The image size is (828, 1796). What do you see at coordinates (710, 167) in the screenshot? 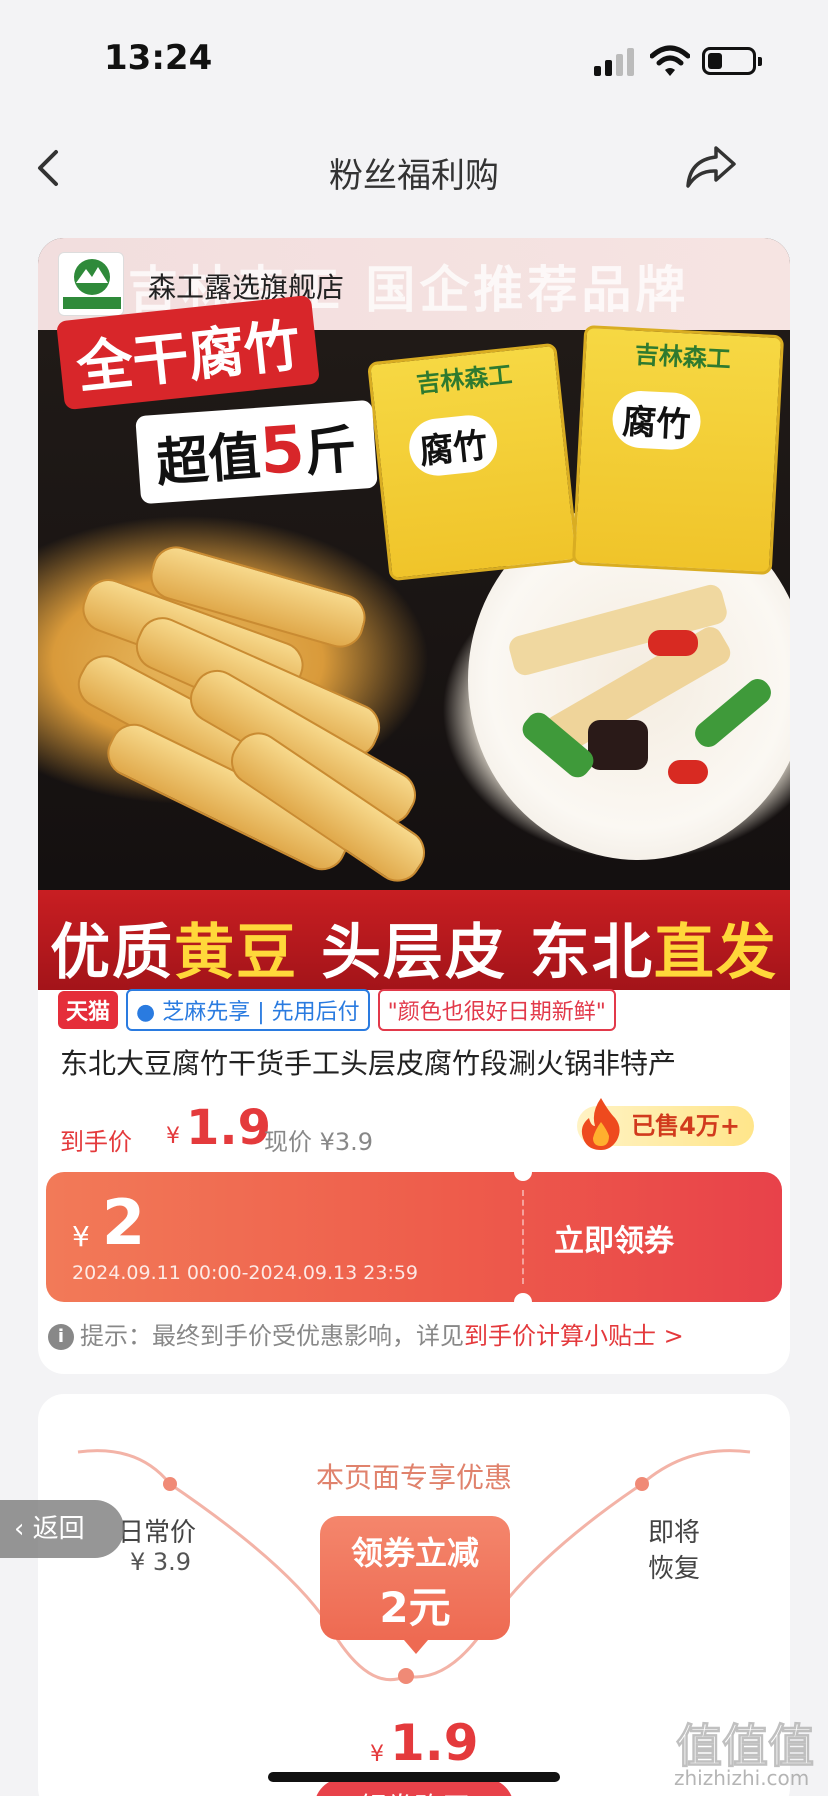
I see `share-icon` at bounding box center [710, 167].